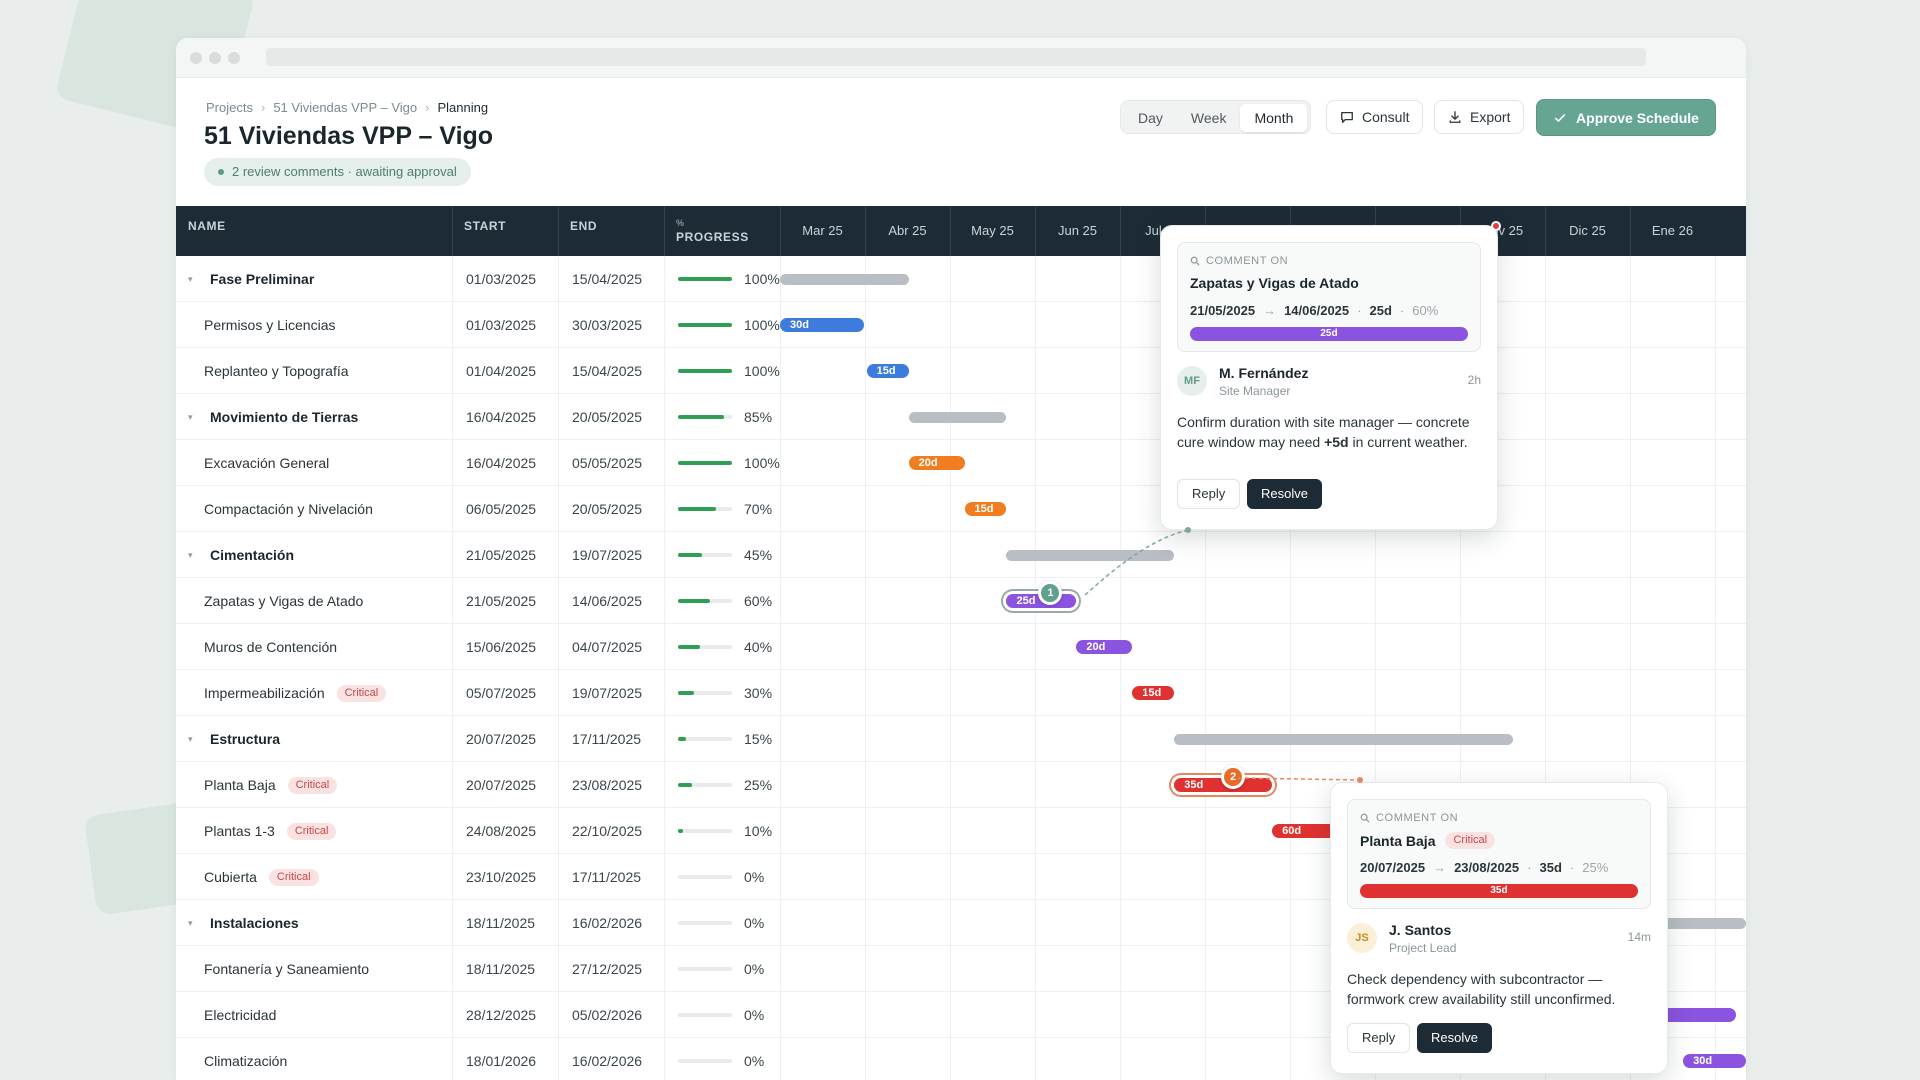  What do you see at coordinates (284, 601) in the screenshot?
I see `task-name: Zapatas y Vigas de Atado` at bounding box center [284, 601].